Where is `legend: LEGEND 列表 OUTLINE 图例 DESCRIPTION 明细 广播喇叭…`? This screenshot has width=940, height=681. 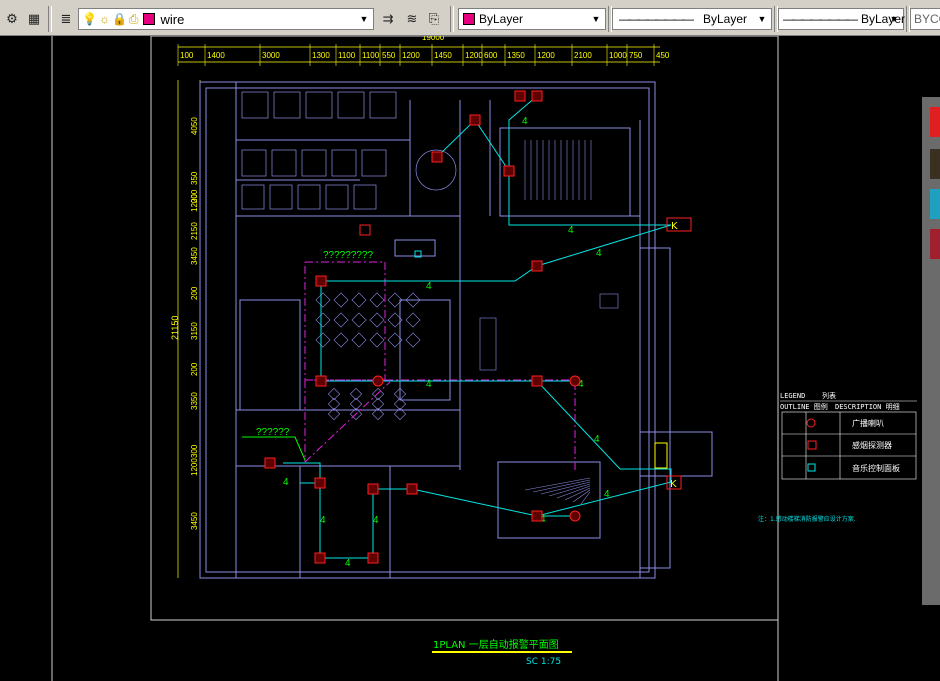 legend: LEGEND 列表 OUTLINE 图例 DESCRIPTION 明细 广播喇叭… is located at coordinates (848, 435).